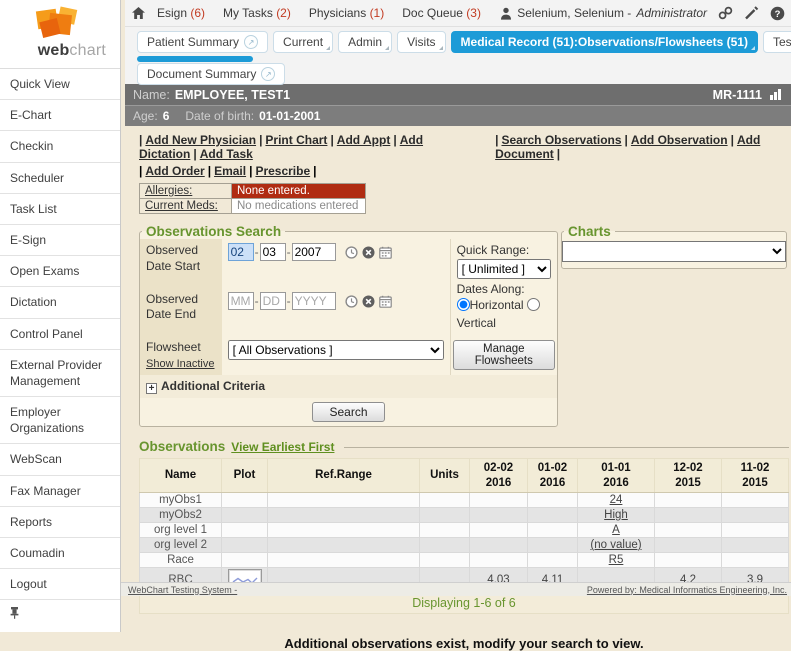 The width and height of the screenshot is (791, 651). Describe the element at coordinates (473, 13) in the screenshot. I see `doc-queue-count: (3)` at that location.